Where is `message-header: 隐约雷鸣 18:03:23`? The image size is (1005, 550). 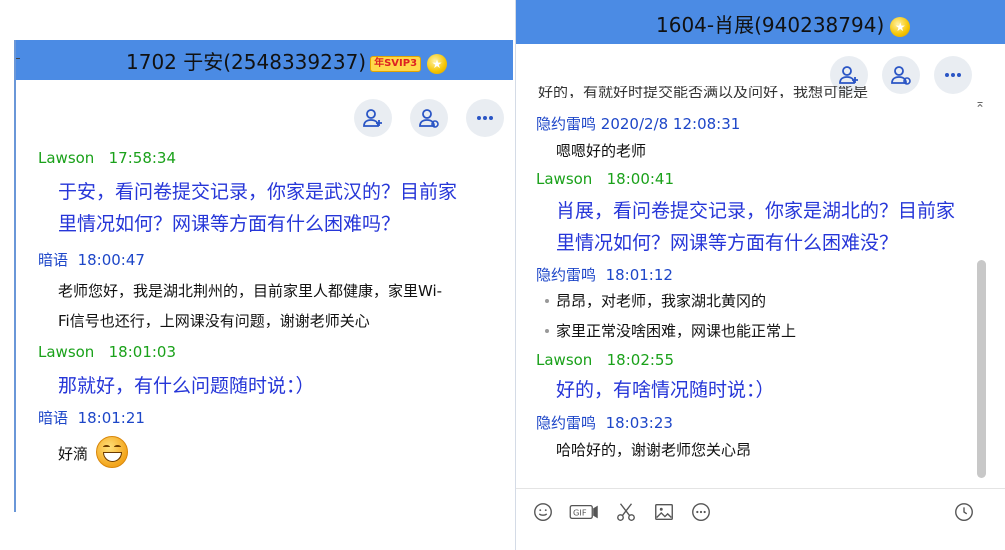 message-header: 隐约雷鸣 18:03:23 is located at coordinates (604, 422).